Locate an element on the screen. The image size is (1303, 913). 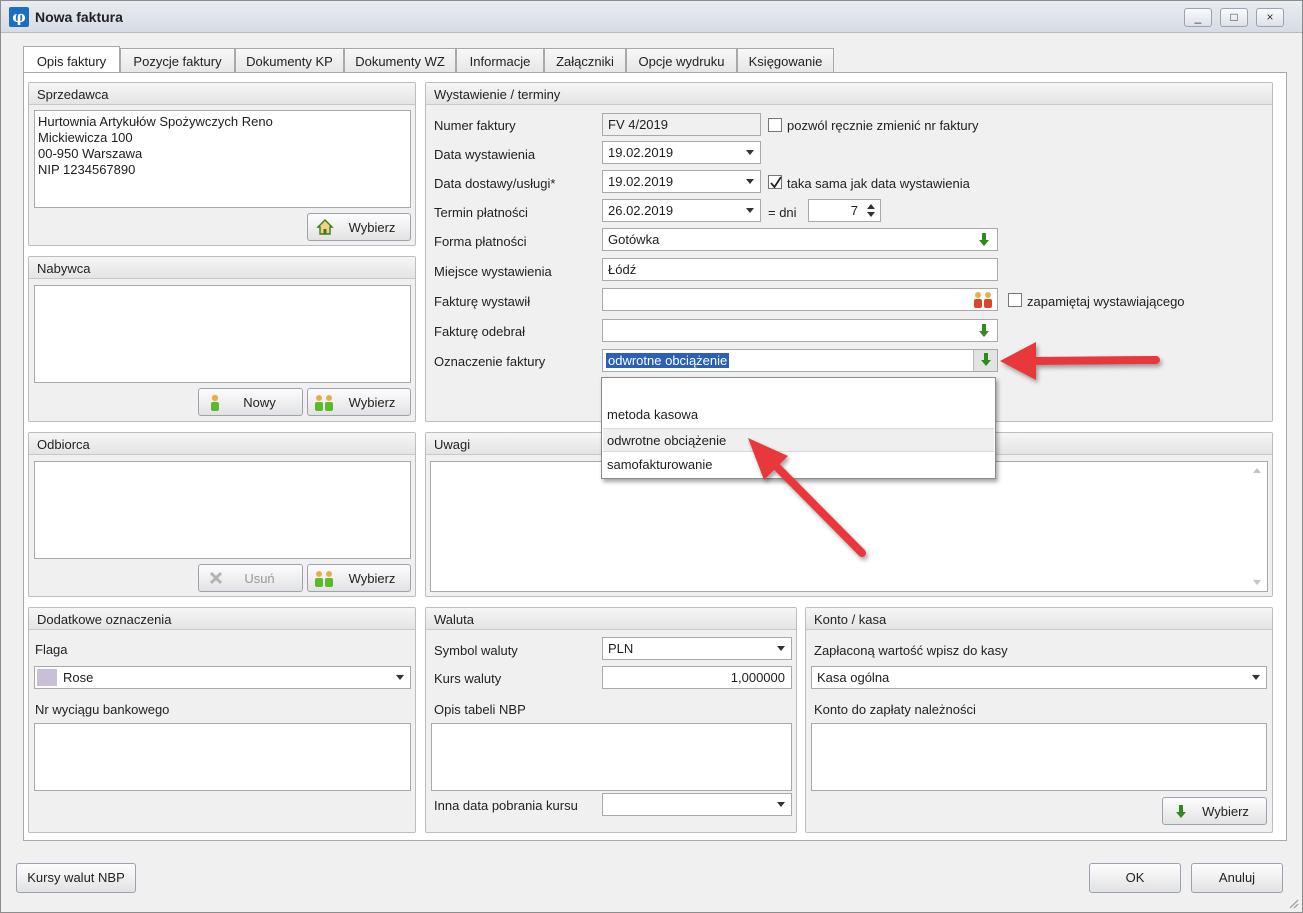
days-label: = dni is located at coordinates (782, 212).